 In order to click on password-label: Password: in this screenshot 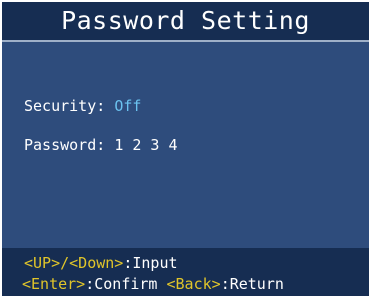, I will do `click(65, 145)`.